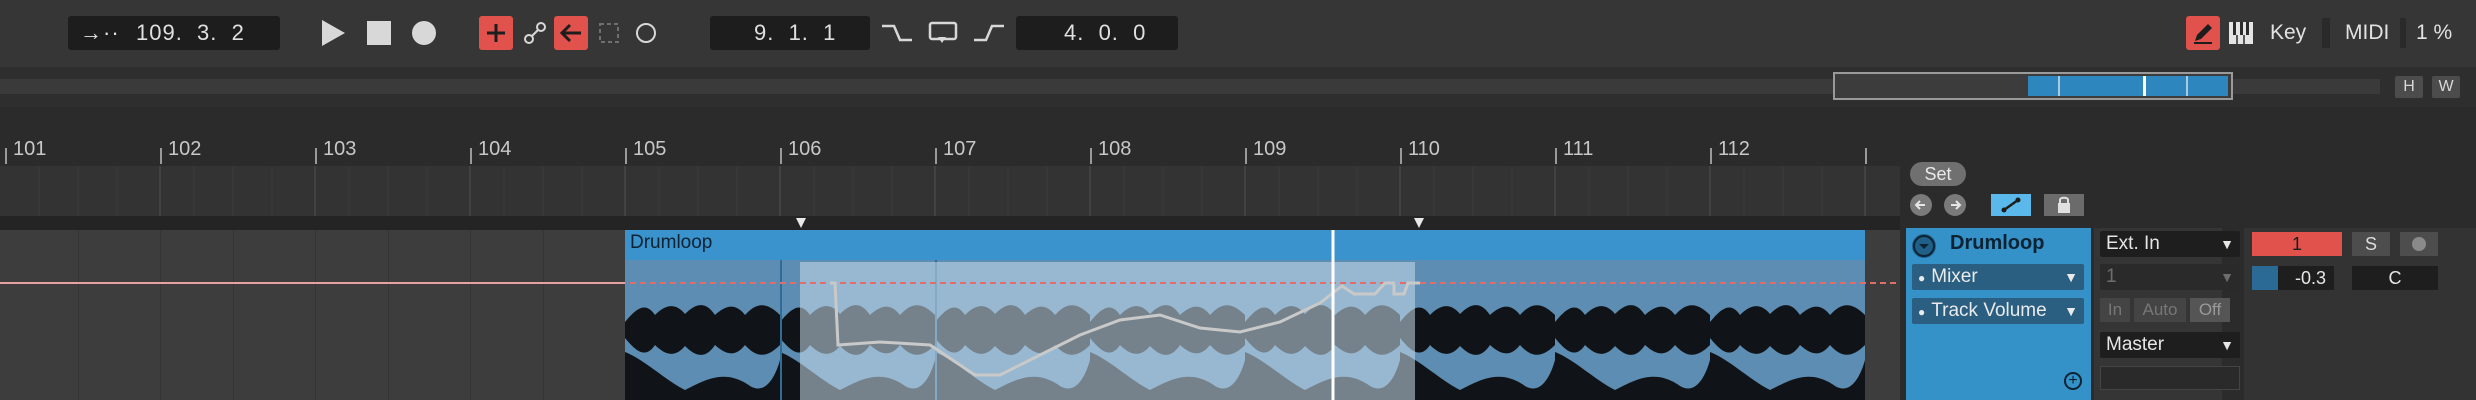  I want to click on punch-out-icon, so click(989, 33).